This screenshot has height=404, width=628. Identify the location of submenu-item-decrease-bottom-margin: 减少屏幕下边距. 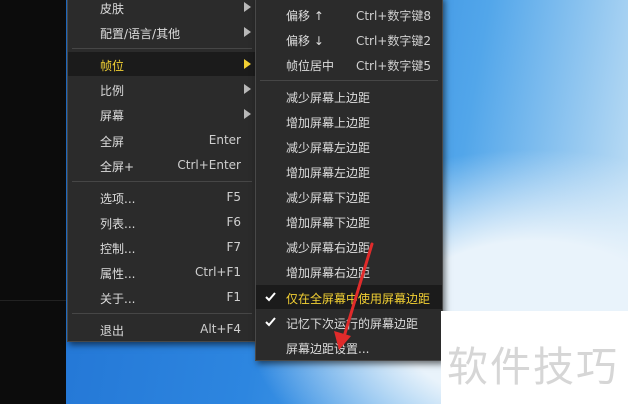
(349, 196).